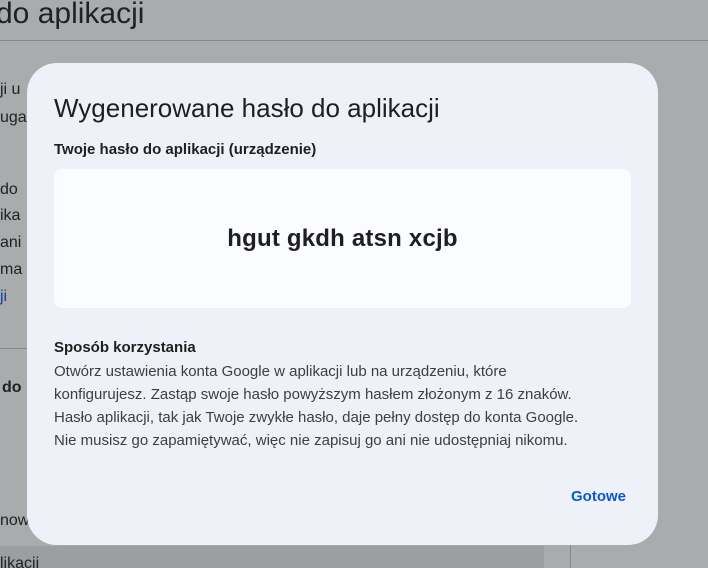  I want to click on done-button: Gotowe, so click(598, 496).